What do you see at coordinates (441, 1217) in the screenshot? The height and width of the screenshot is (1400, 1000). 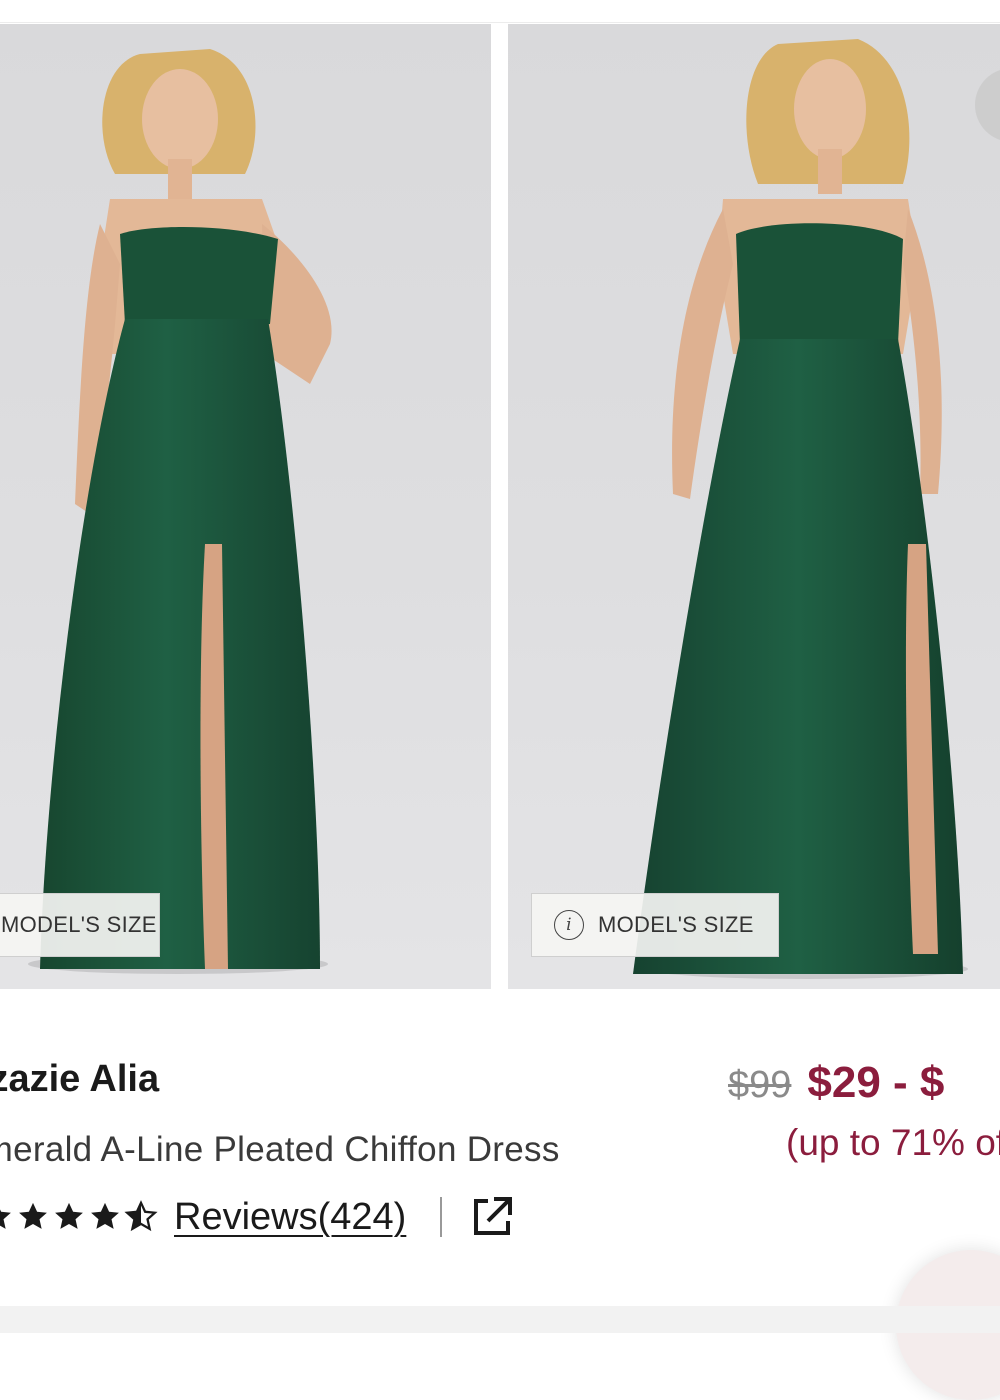 I see `divider` at bounding box center [441, 1217].